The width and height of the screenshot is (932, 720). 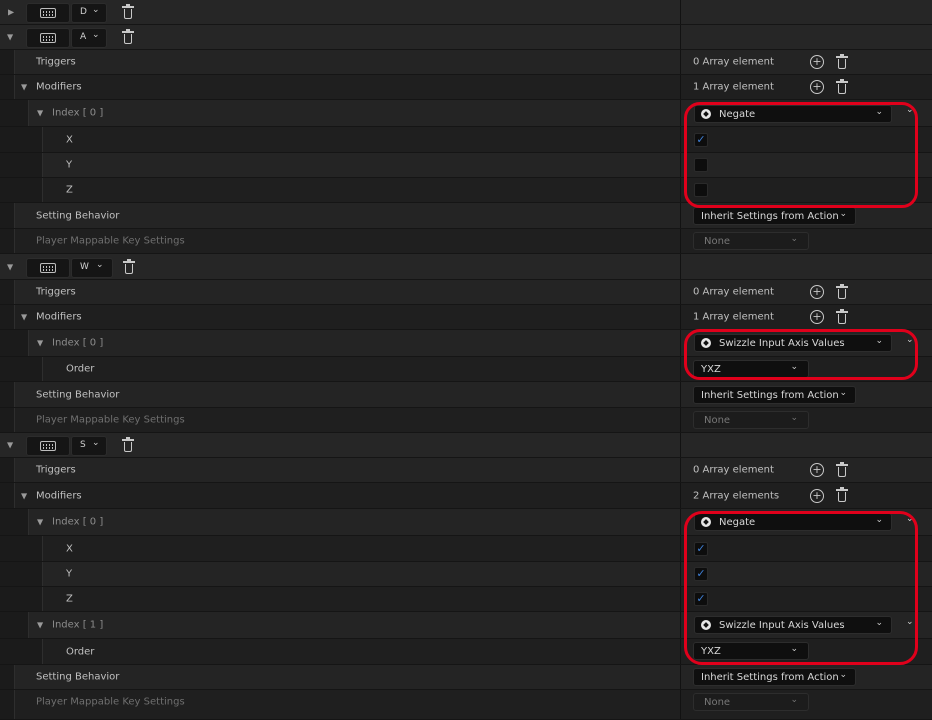 I want to click on key-select-dropdown: D ⌄, so click(x=89, y=13).